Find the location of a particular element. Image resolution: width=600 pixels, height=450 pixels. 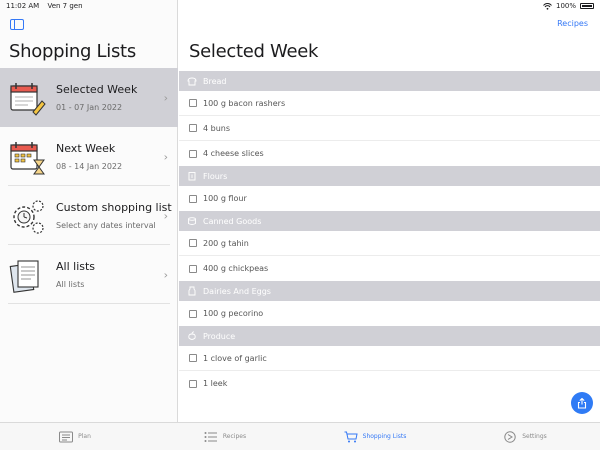

share-icon is located at coordinates (582, 403).